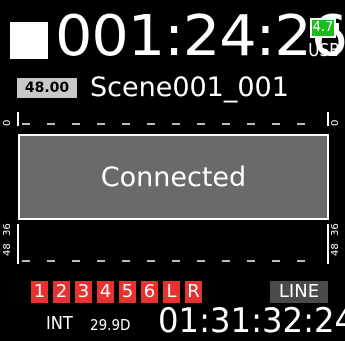 This screenshot has width=345, height=341. I want to click on track-badge-2: 2, so click(61, 292).